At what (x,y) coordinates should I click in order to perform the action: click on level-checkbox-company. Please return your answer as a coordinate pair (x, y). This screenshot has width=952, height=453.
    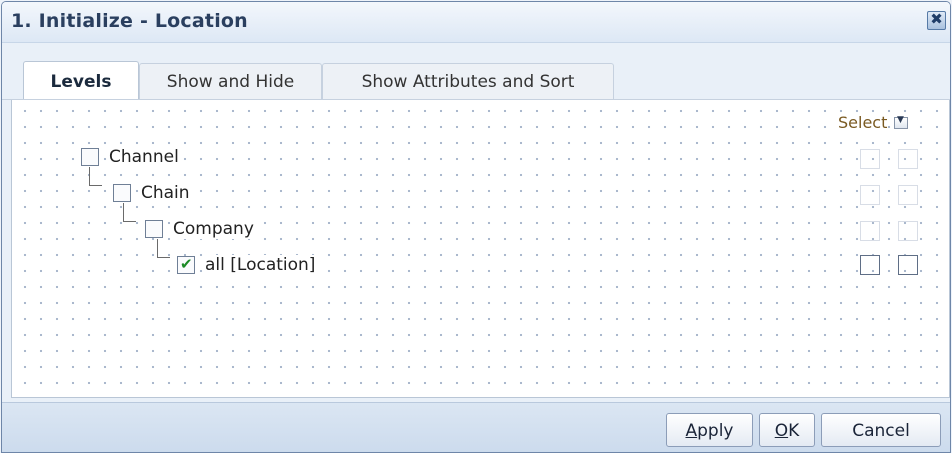
    Looking at the image, I should click on (154, 229).